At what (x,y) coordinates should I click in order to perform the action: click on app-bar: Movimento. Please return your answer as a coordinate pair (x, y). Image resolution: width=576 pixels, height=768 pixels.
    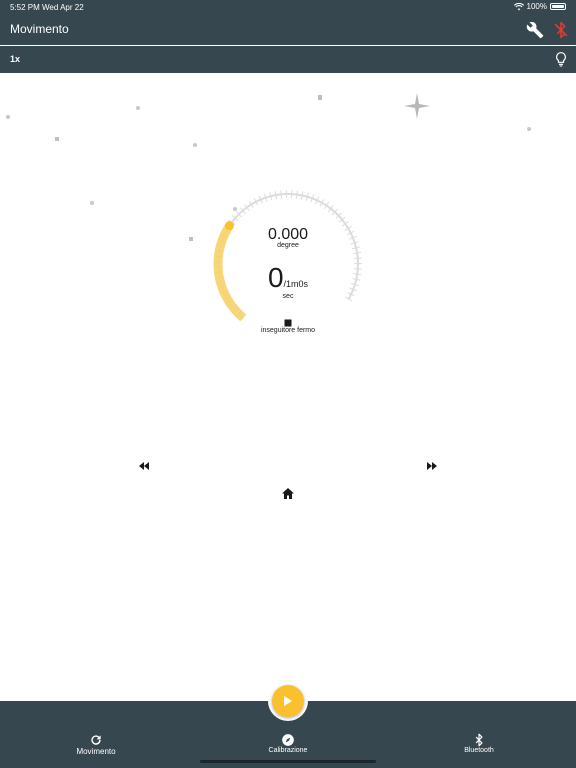
    Looking at the image, I should click on (288, 29).